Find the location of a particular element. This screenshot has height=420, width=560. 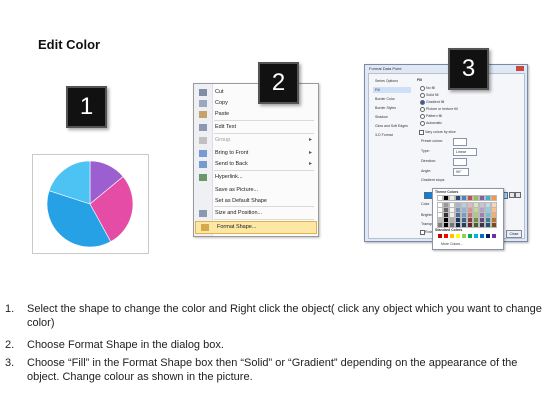

vary-colors-checkbox is located at coordinates (421, 132).